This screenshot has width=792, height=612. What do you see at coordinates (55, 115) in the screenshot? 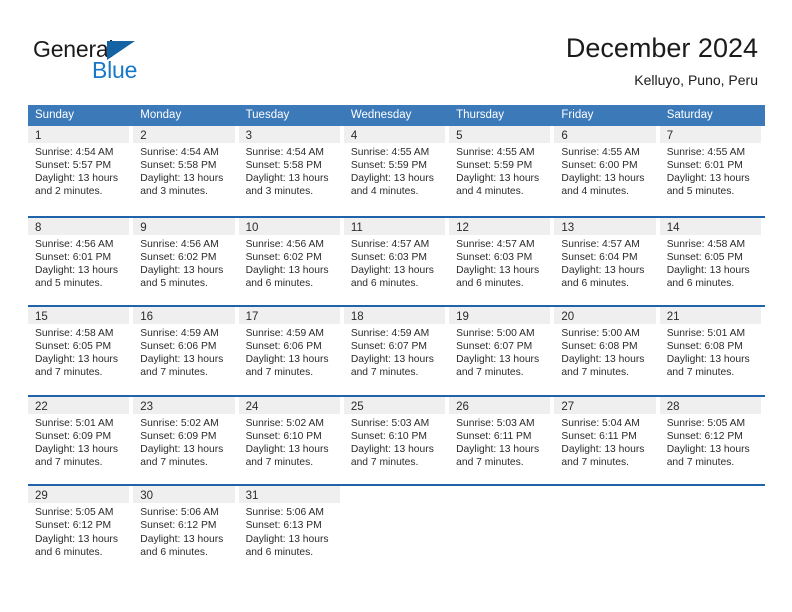
I see `weekday-header-sunday: Sunday` at bounding box center [55, 115].